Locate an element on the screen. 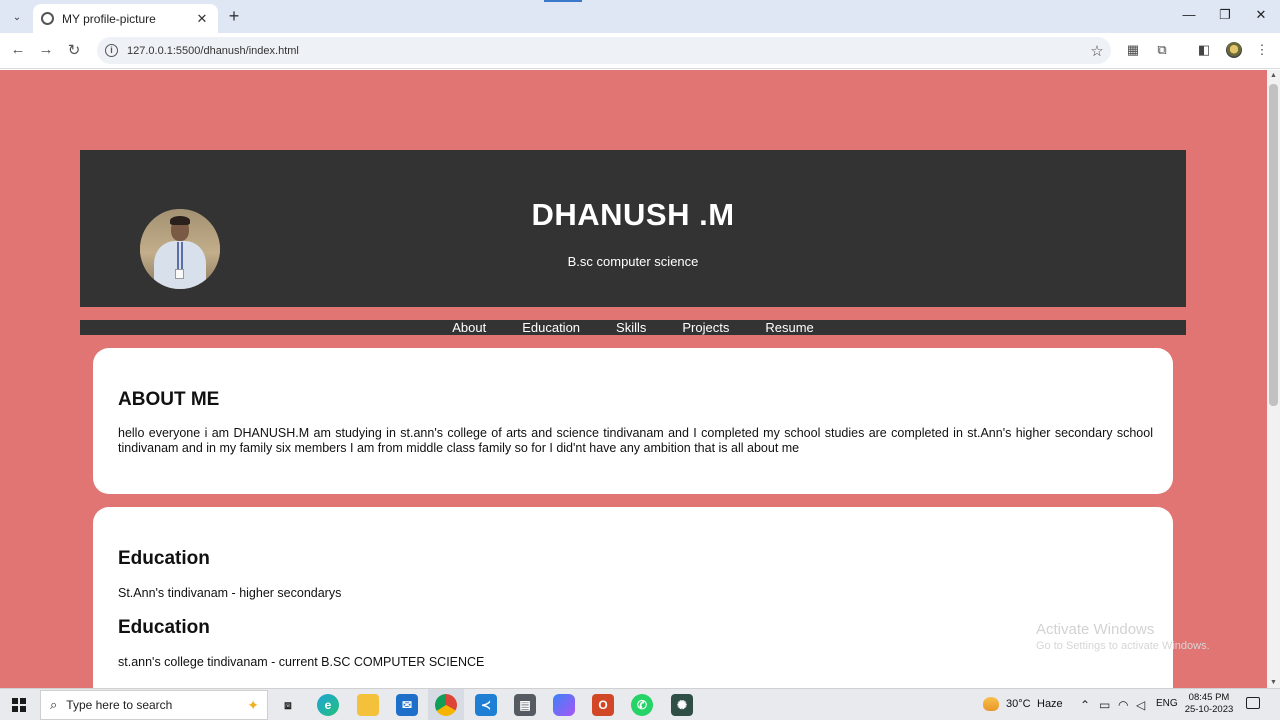  taskbar-clock: 08:45 PM 25-10-2023 is located at coordinates (1209, 704).